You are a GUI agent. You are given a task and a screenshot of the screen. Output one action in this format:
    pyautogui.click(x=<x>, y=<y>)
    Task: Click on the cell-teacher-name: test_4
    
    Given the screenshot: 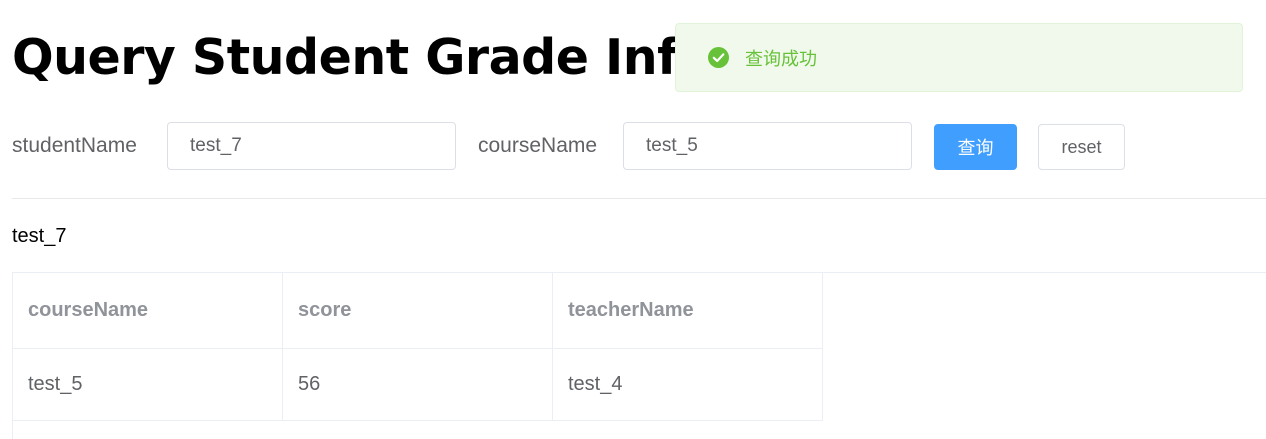 What is the action you would take?
    pyautogui.click(x=687, y=384)
    